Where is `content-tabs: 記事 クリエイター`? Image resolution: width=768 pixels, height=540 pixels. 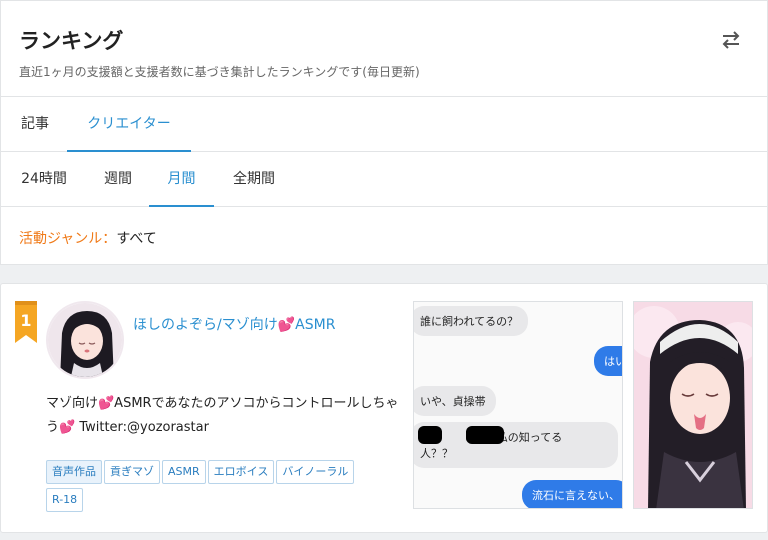
content-tabs: 記事 クリエイター is located at coordinates (384, 124).